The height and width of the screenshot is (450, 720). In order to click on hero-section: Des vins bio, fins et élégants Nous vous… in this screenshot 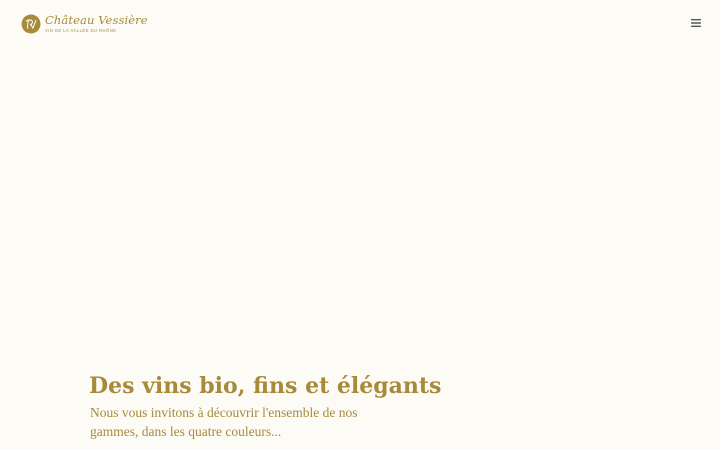, I will do `click(265, 405)`.